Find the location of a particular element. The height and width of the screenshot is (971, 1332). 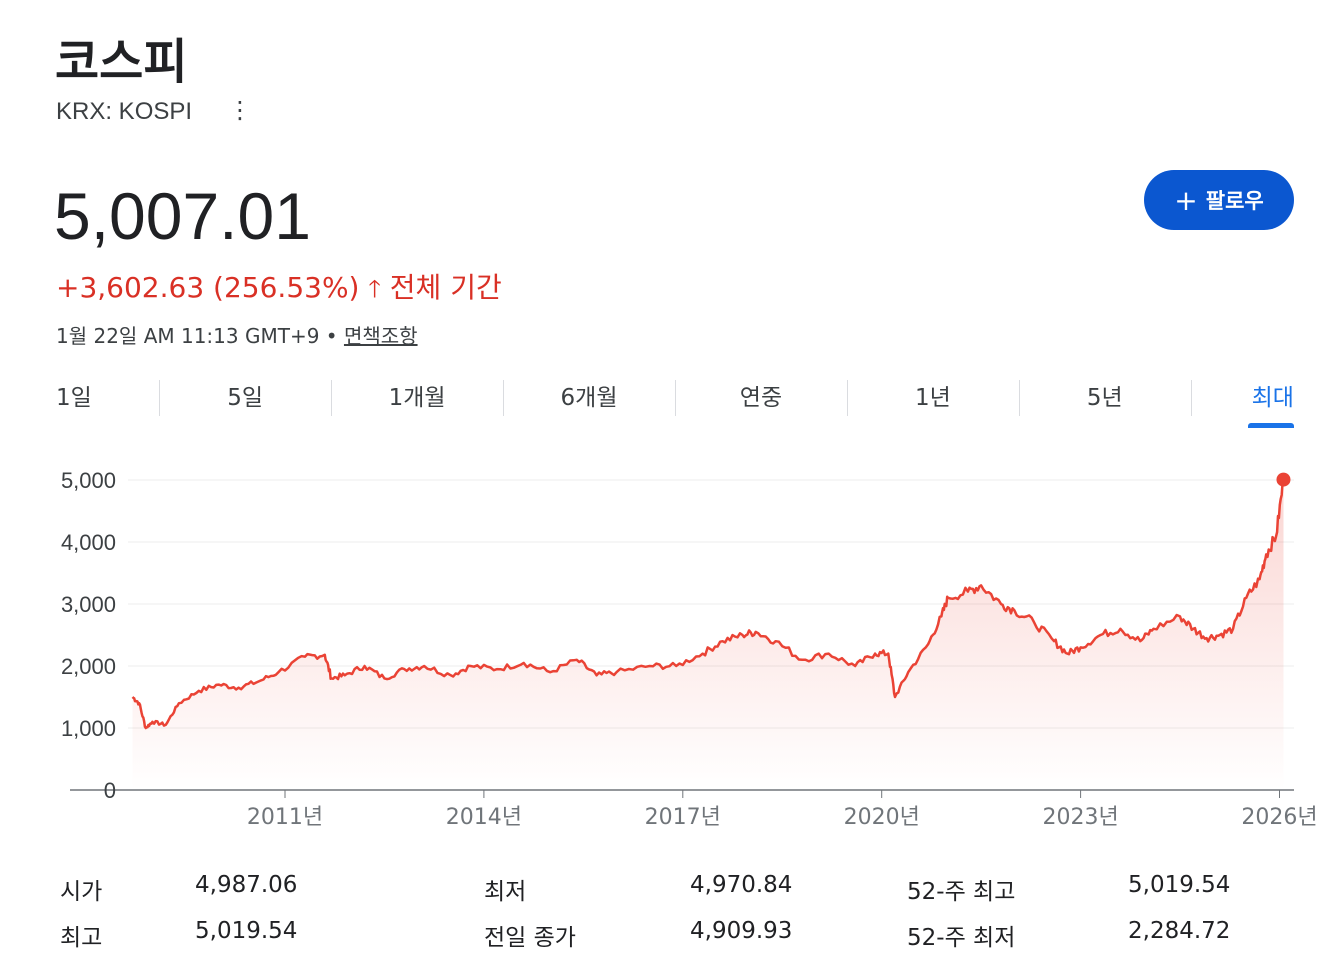

stat-52w-low-label: 52-주 최저 is located at coordinates (961, 938).